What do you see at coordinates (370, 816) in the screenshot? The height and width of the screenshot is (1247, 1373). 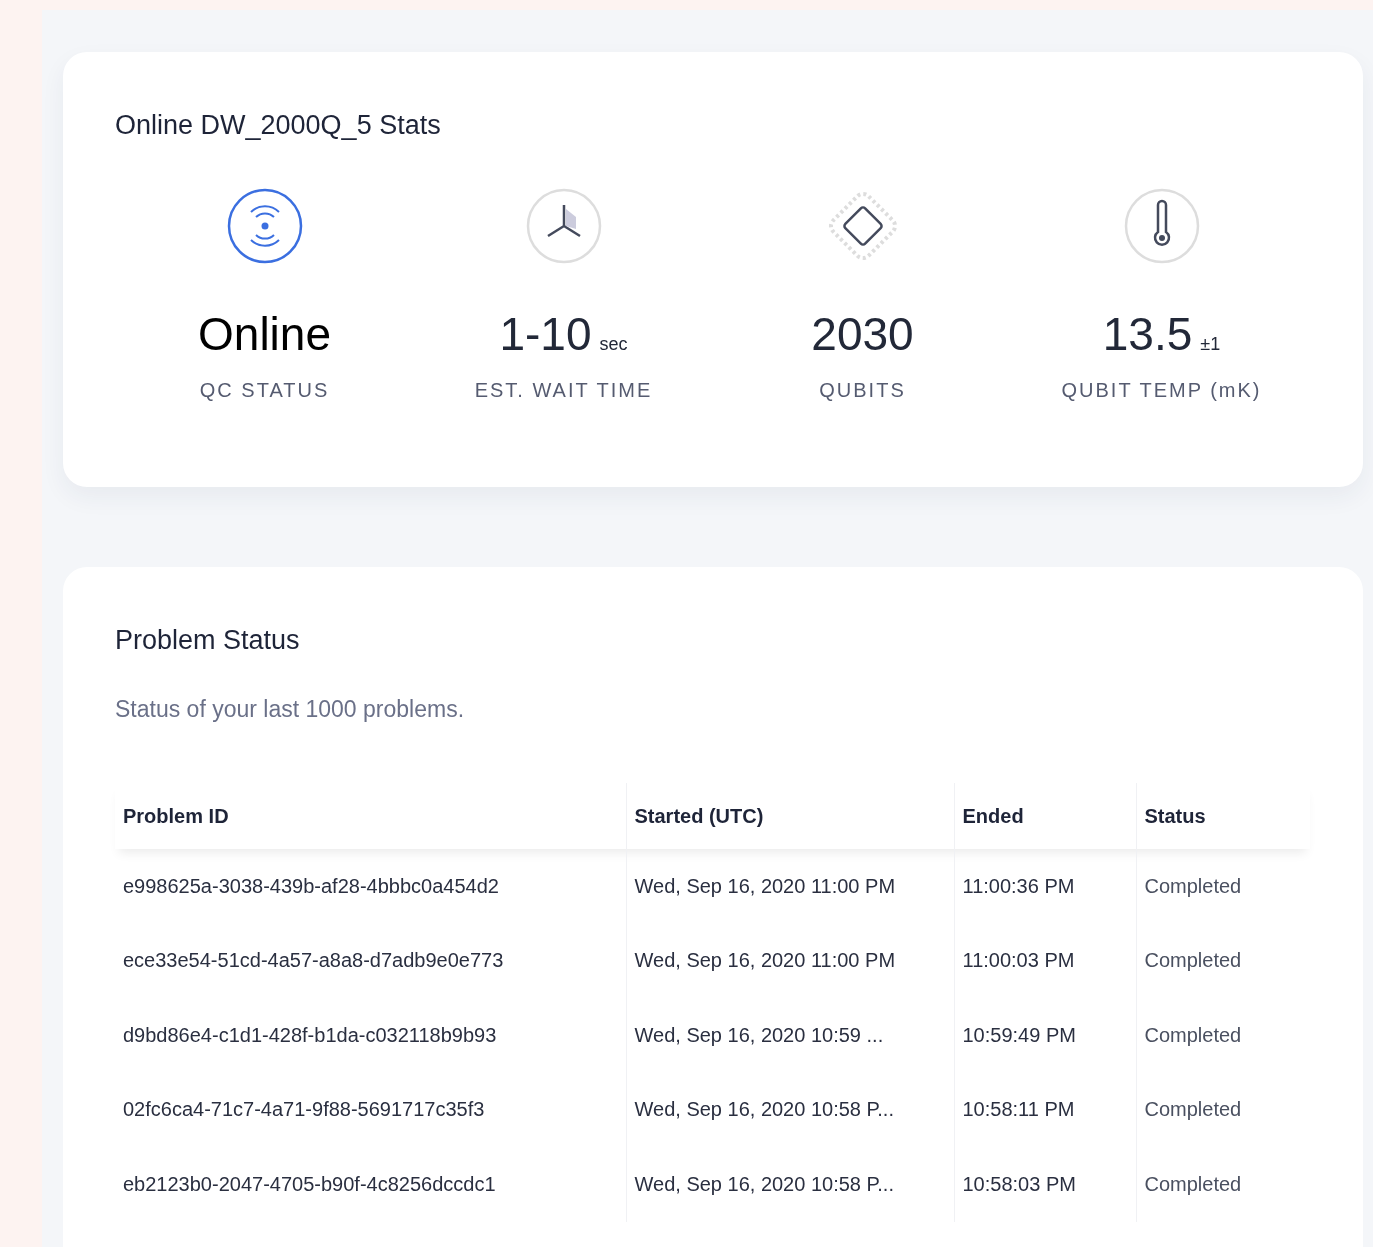 I see `column-header: Problem ID` at bounding box center [370, 816].